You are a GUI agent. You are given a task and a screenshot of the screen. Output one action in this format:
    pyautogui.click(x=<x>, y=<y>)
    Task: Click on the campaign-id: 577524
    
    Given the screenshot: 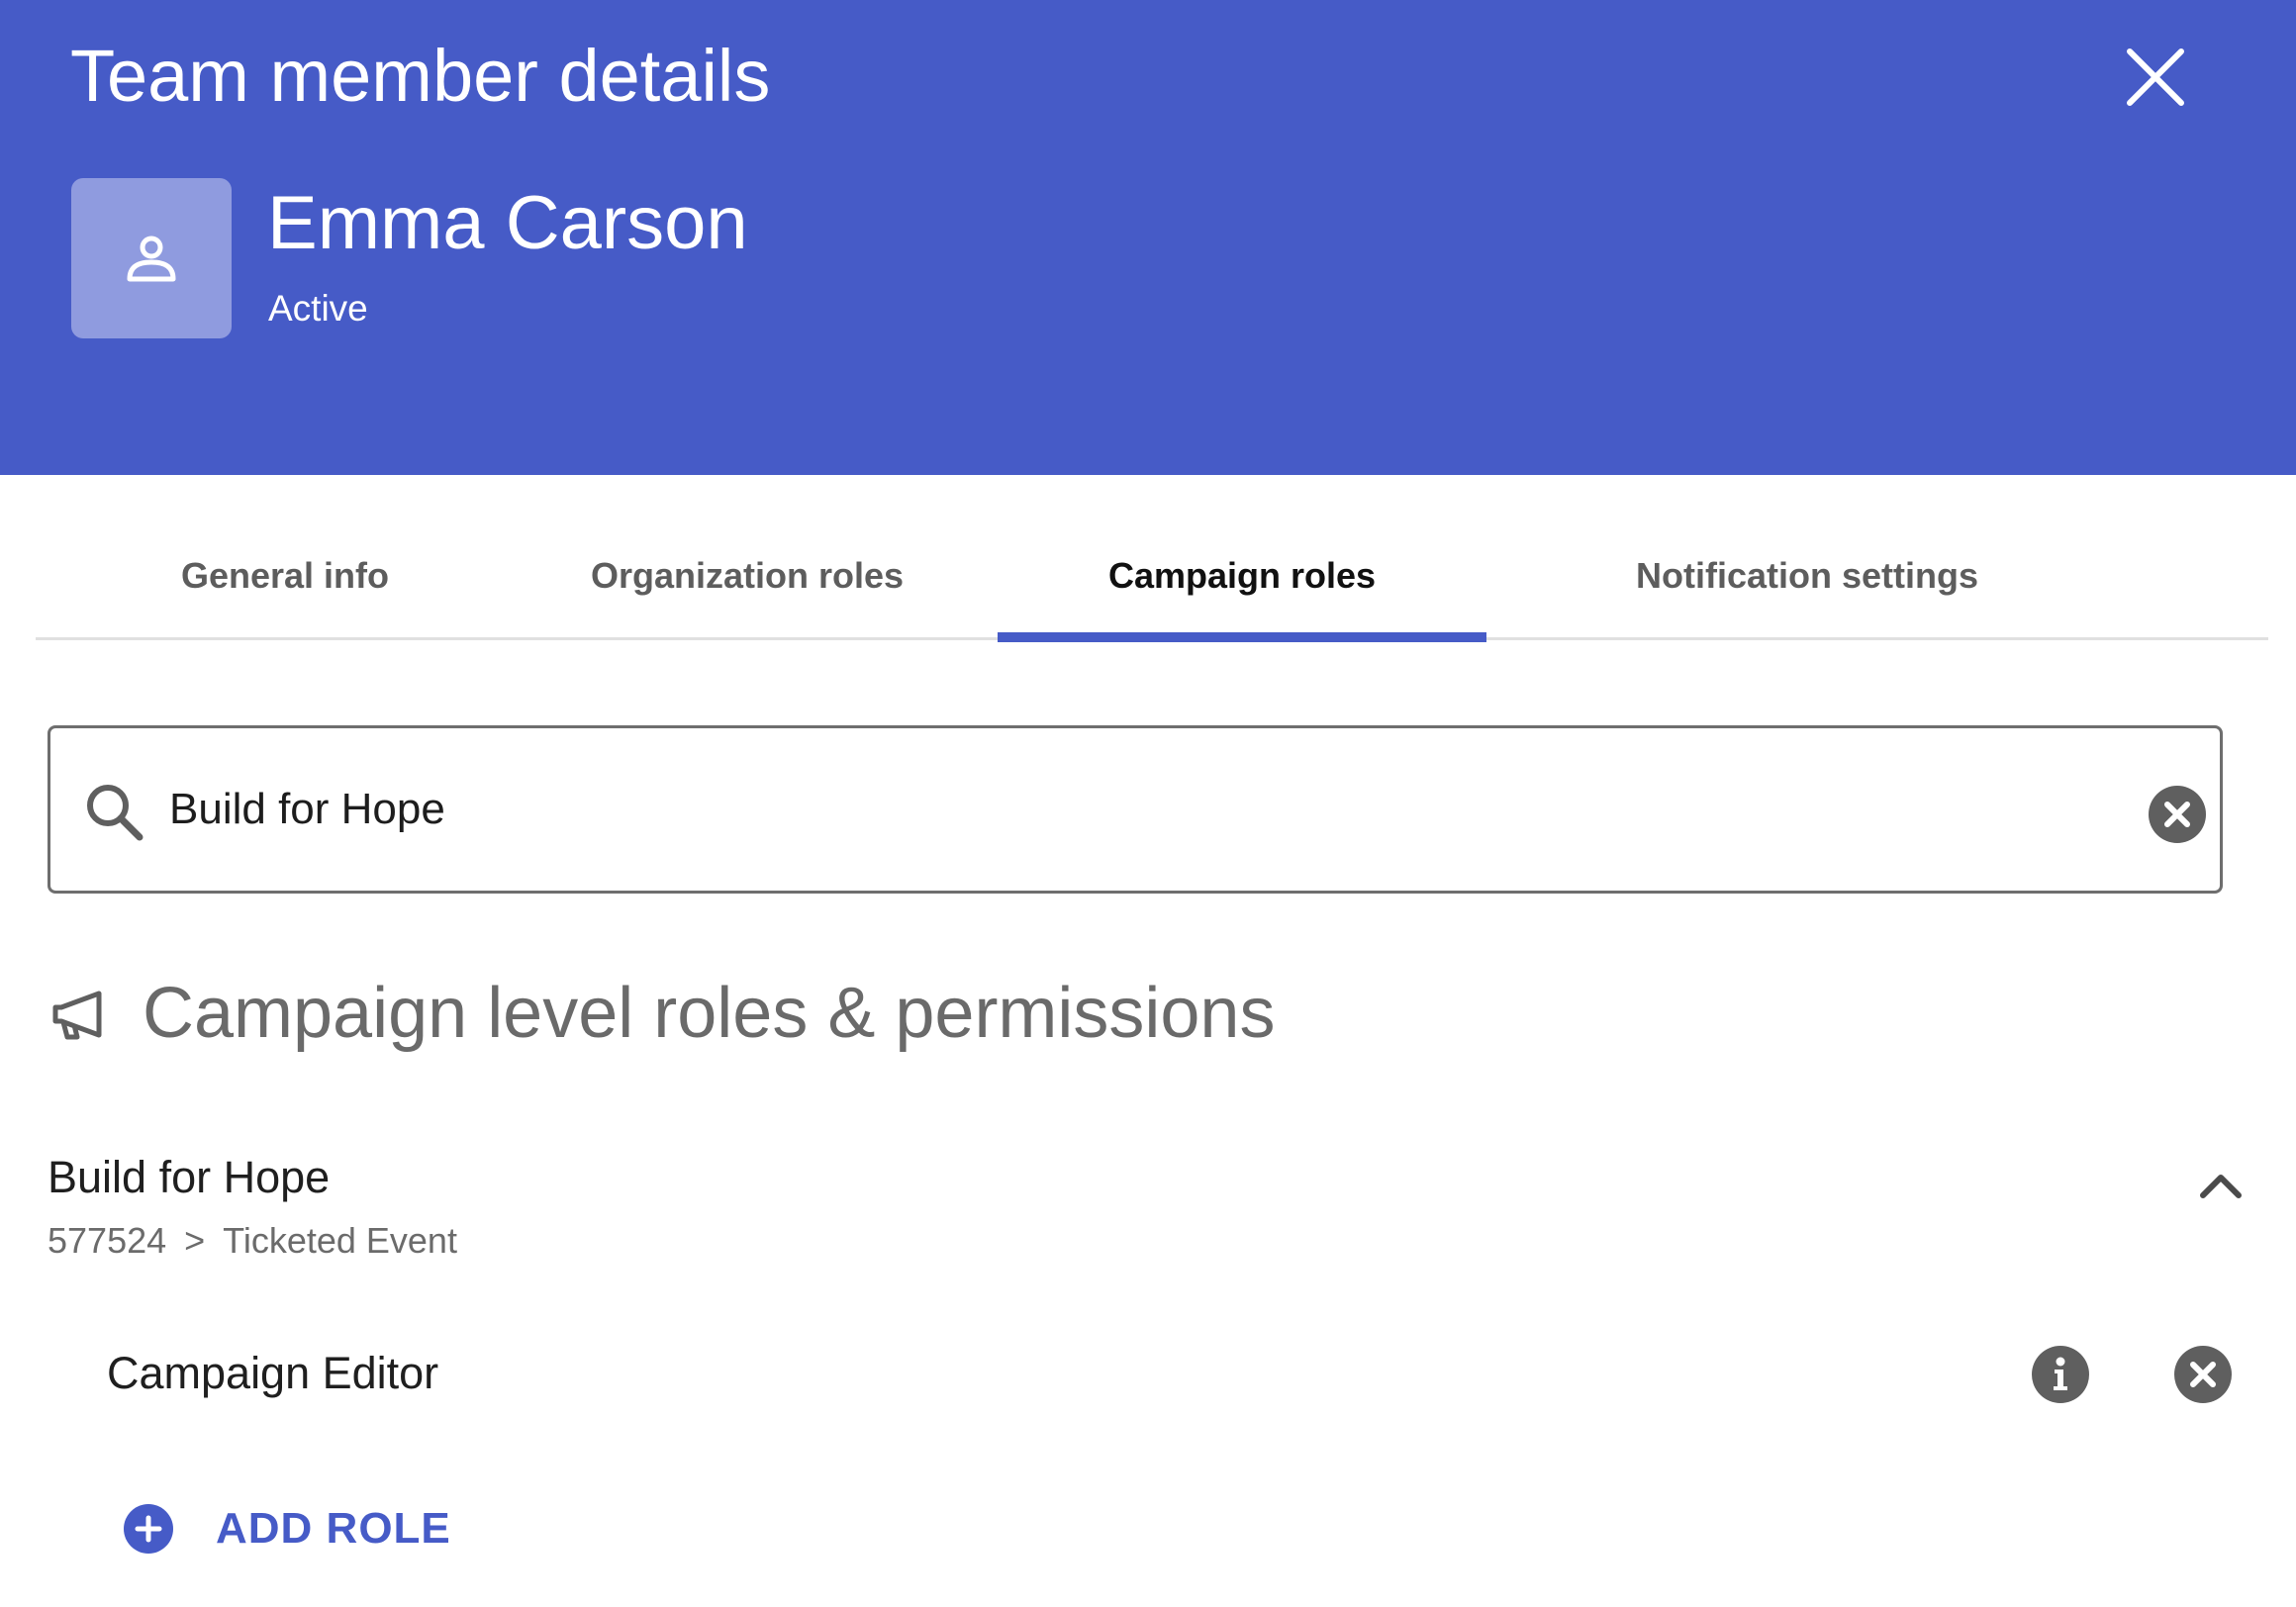 What is the action you would take?
    pyautogui.click(x=107, y=1240)
    